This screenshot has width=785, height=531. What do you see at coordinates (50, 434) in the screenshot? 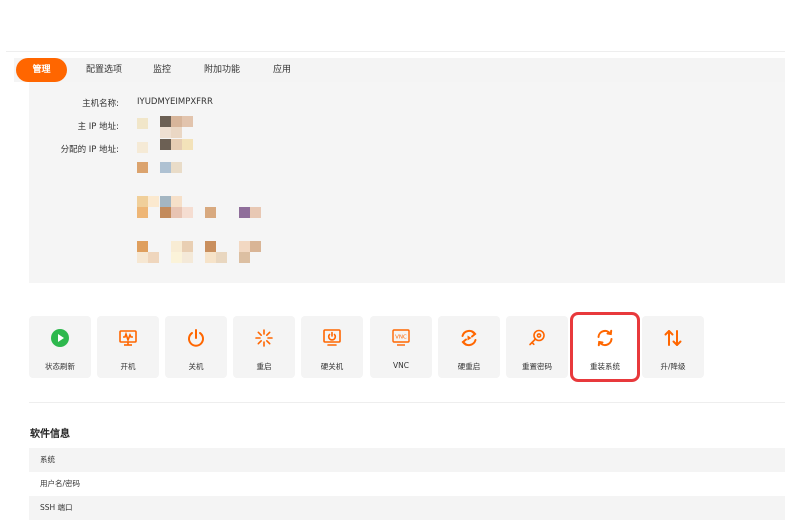
I see `software-info-title: 软件信息` at bounding box center [50, 434].